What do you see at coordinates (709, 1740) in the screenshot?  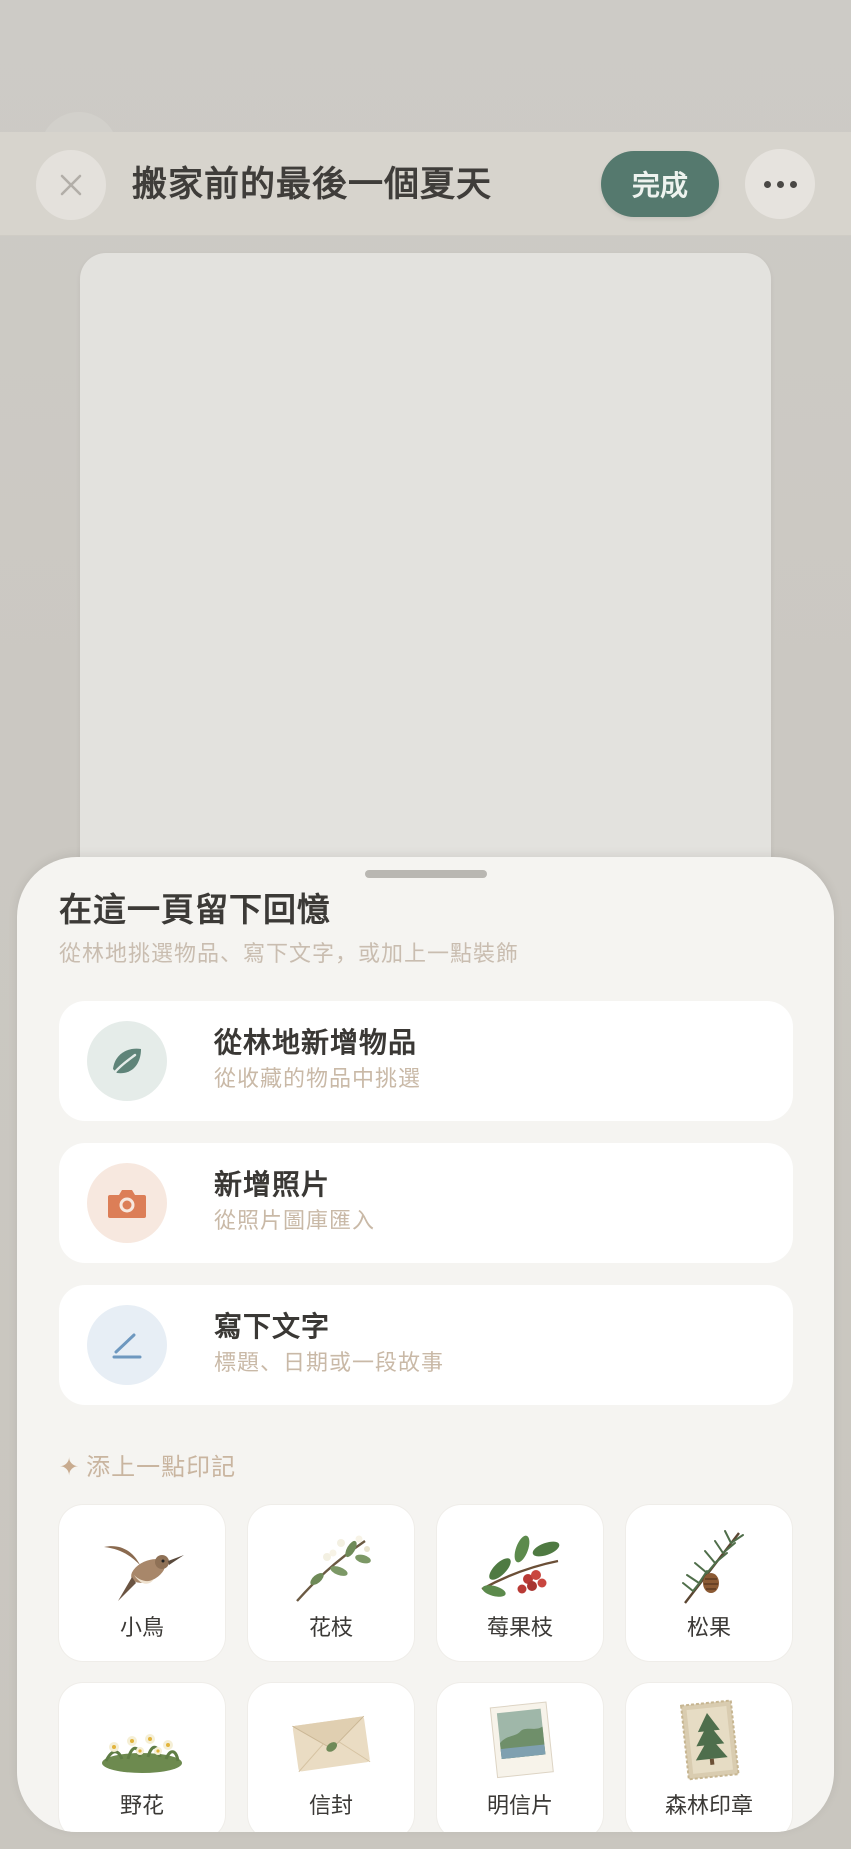 I see `forest-stamp-icon` at bounding box center [709, 1740].